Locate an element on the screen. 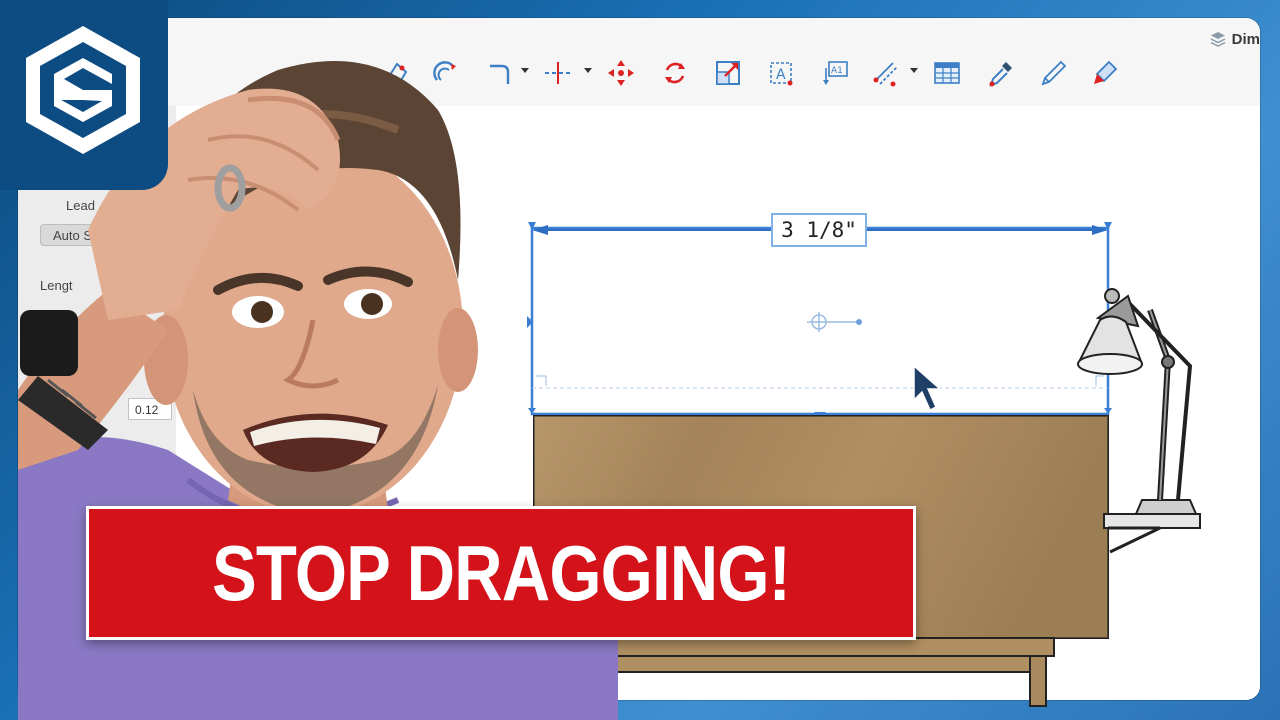 The height and width of the screenshot is (720, 1280). label-icon: A1 is located at coordinates (835, 73).